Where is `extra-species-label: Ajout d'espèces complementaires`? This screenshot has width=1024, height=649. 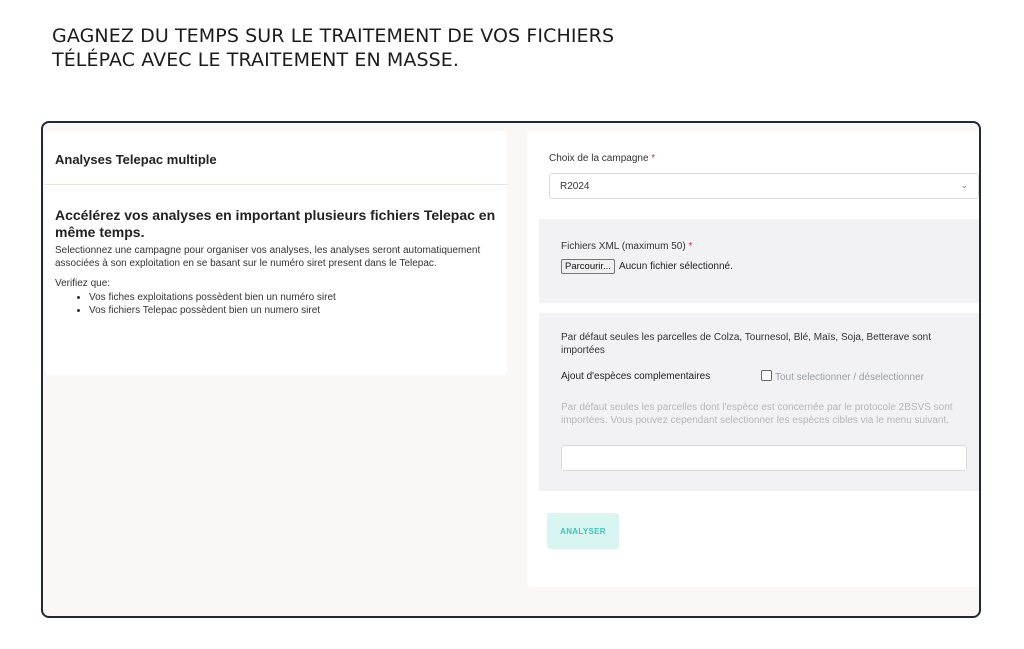
extra-species-label: Ajout d'espèces complementaires is located at coordinates (636, 376).